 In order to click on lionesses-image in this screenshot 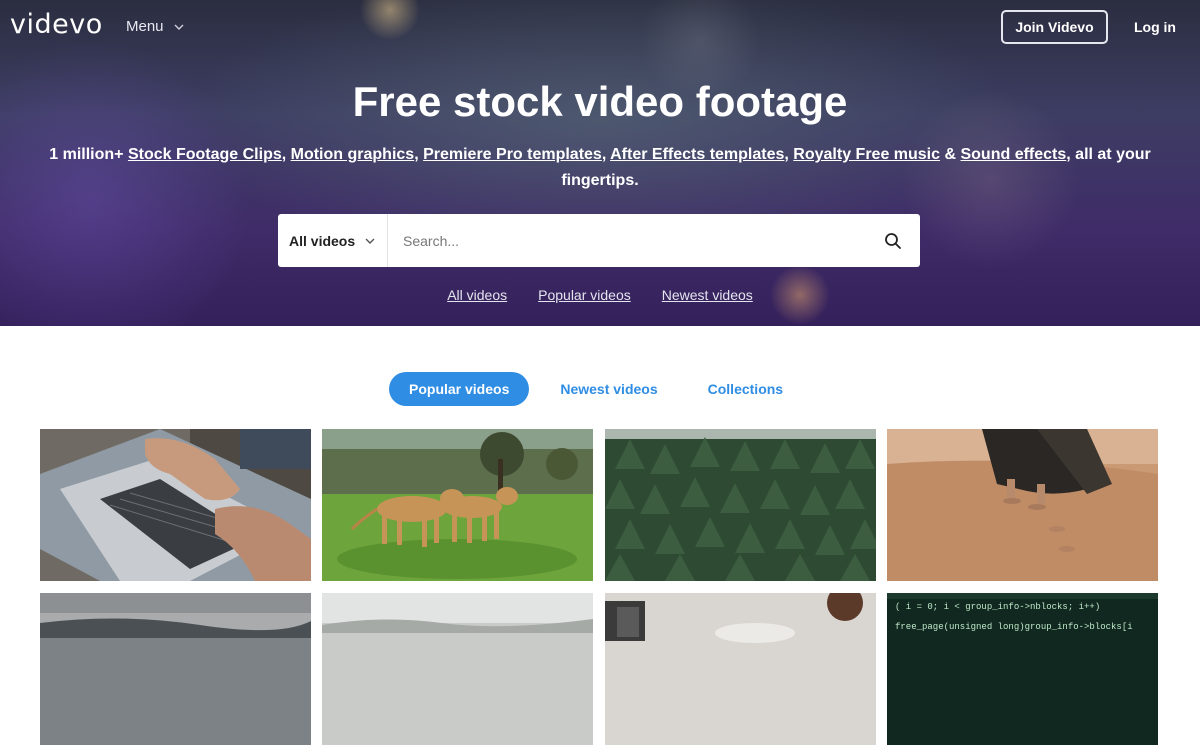, I will do `click(457, 505)`.